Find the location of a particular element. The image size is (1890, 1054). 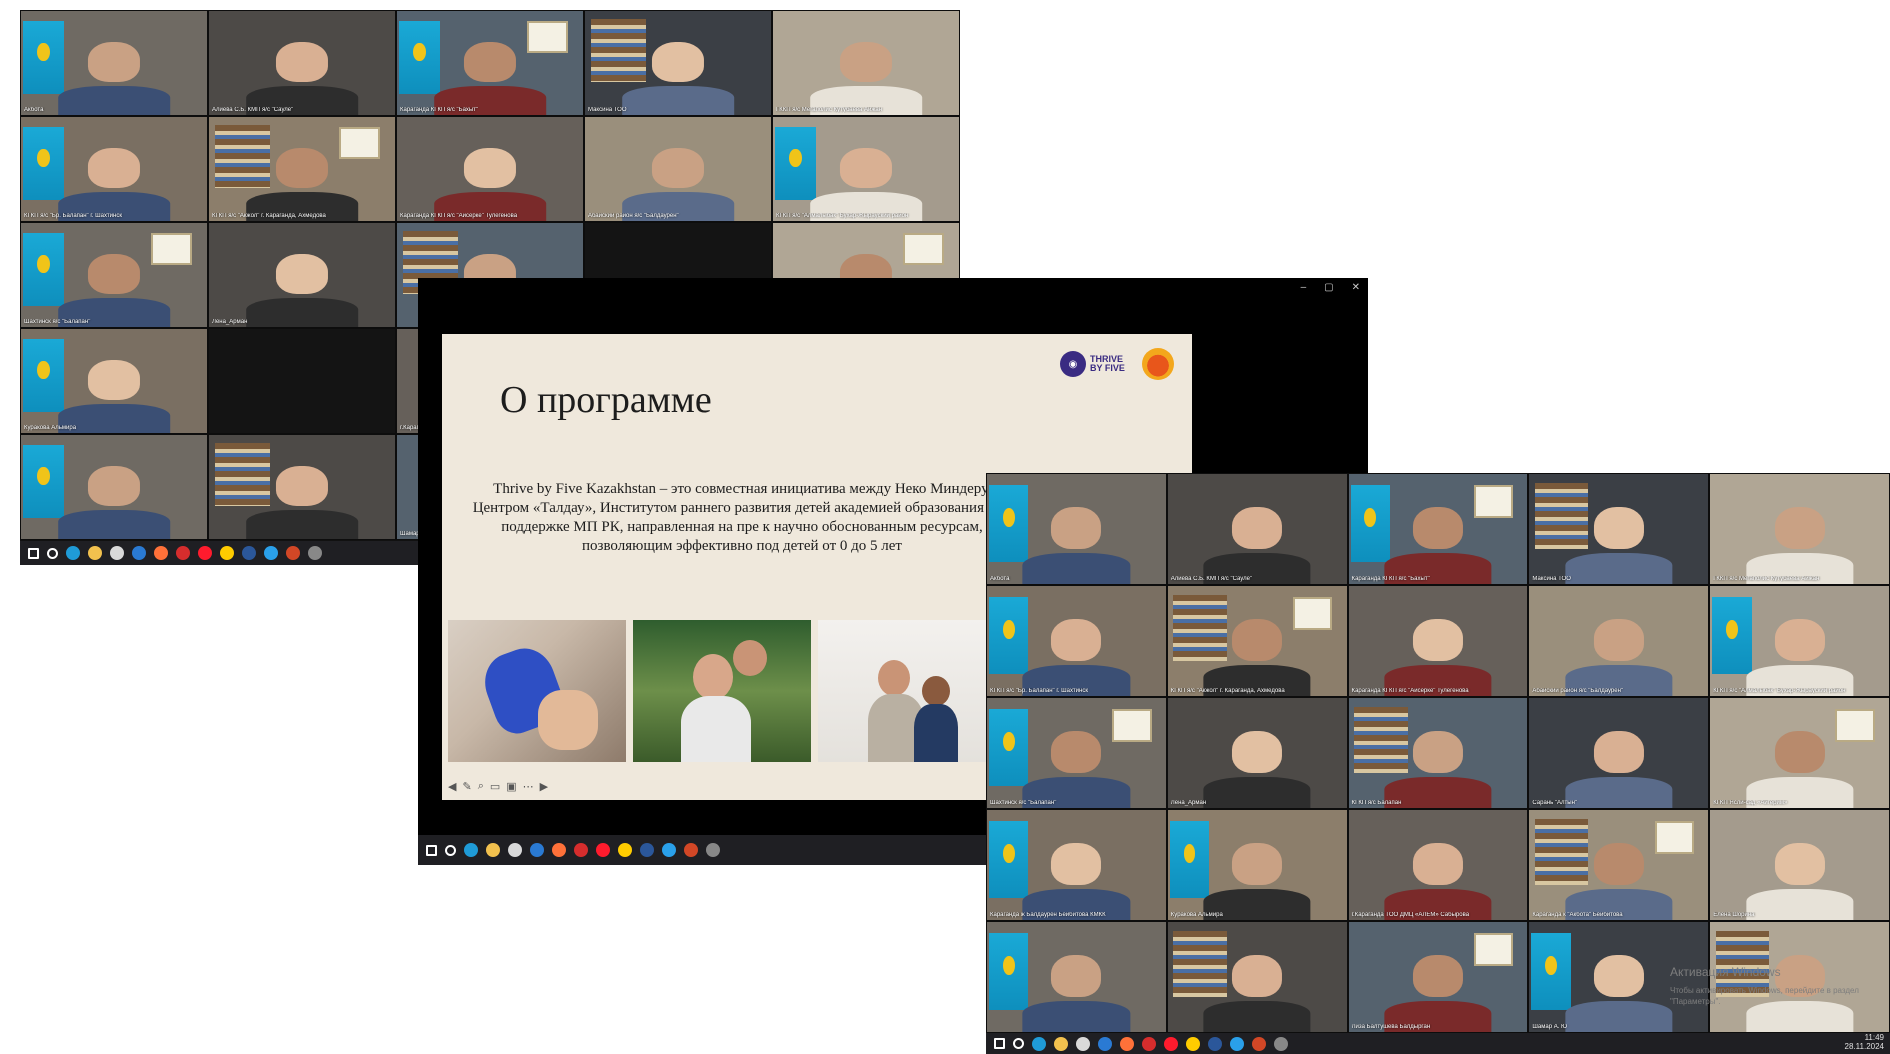

close-icon: ✕ is located at coordinates (1356, 287).